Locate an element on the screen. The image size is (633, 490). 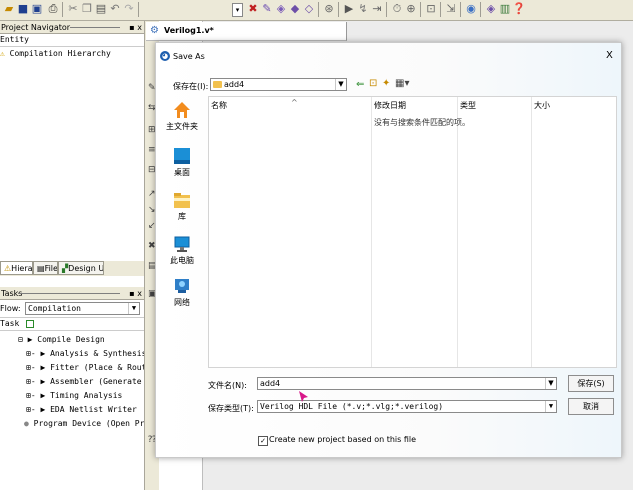
tasks-close-button: ▪ x is located at coordinates (135, 293).